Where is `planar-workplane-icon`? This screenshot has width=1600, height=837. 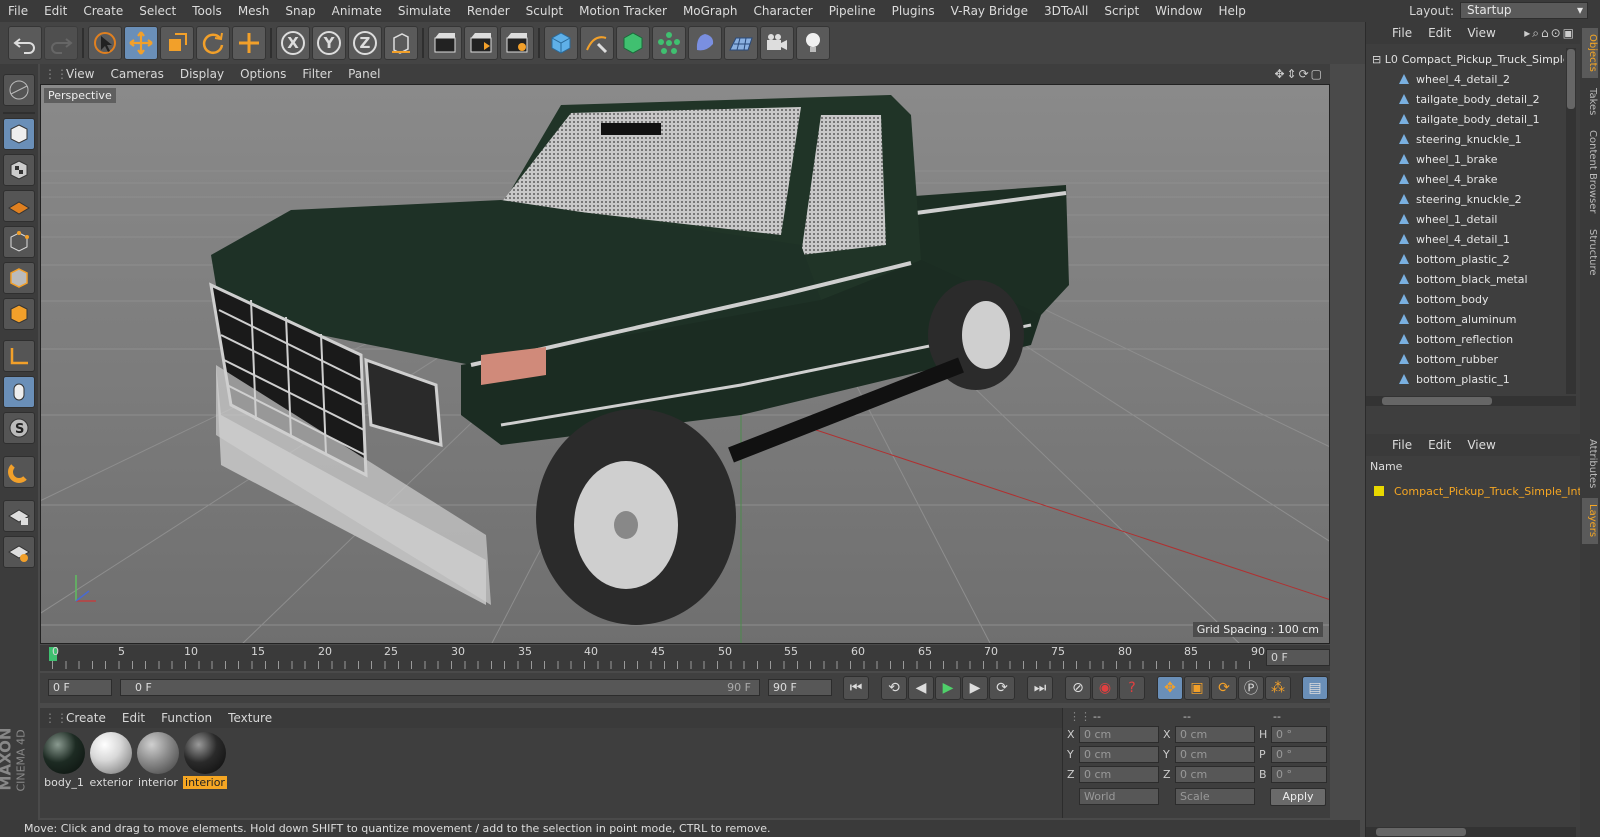 planar-workplane-icon is located at coordinates (19, 552).